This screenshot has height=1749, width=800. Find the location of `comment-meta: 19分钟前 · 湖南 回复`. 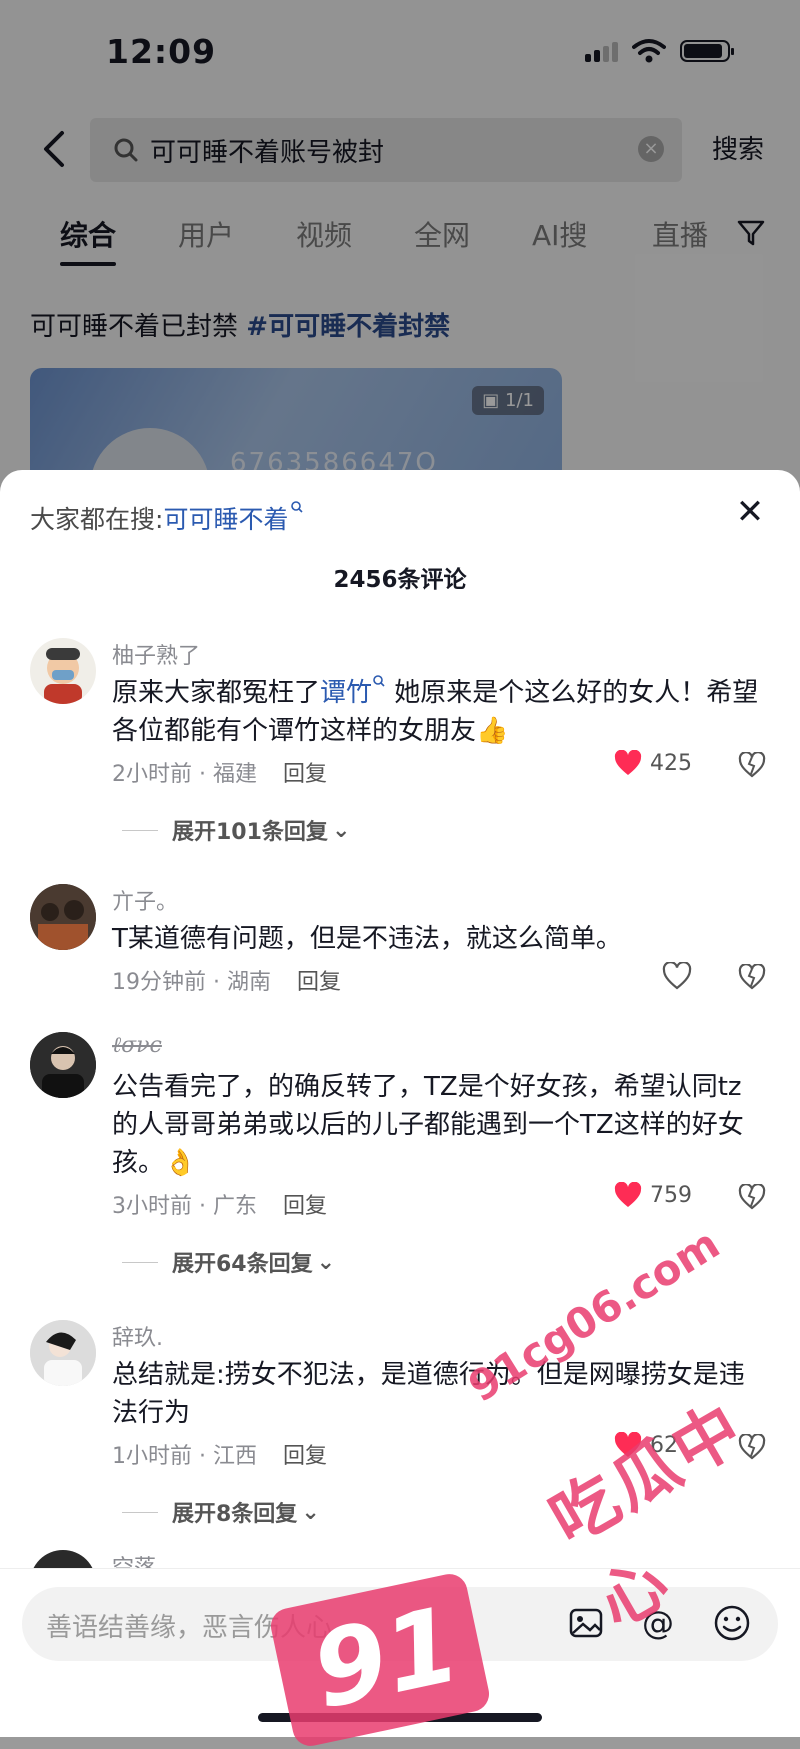

comment-meta: 19分钟前 · 湖南 回复 is located at coordinates (226, 980).